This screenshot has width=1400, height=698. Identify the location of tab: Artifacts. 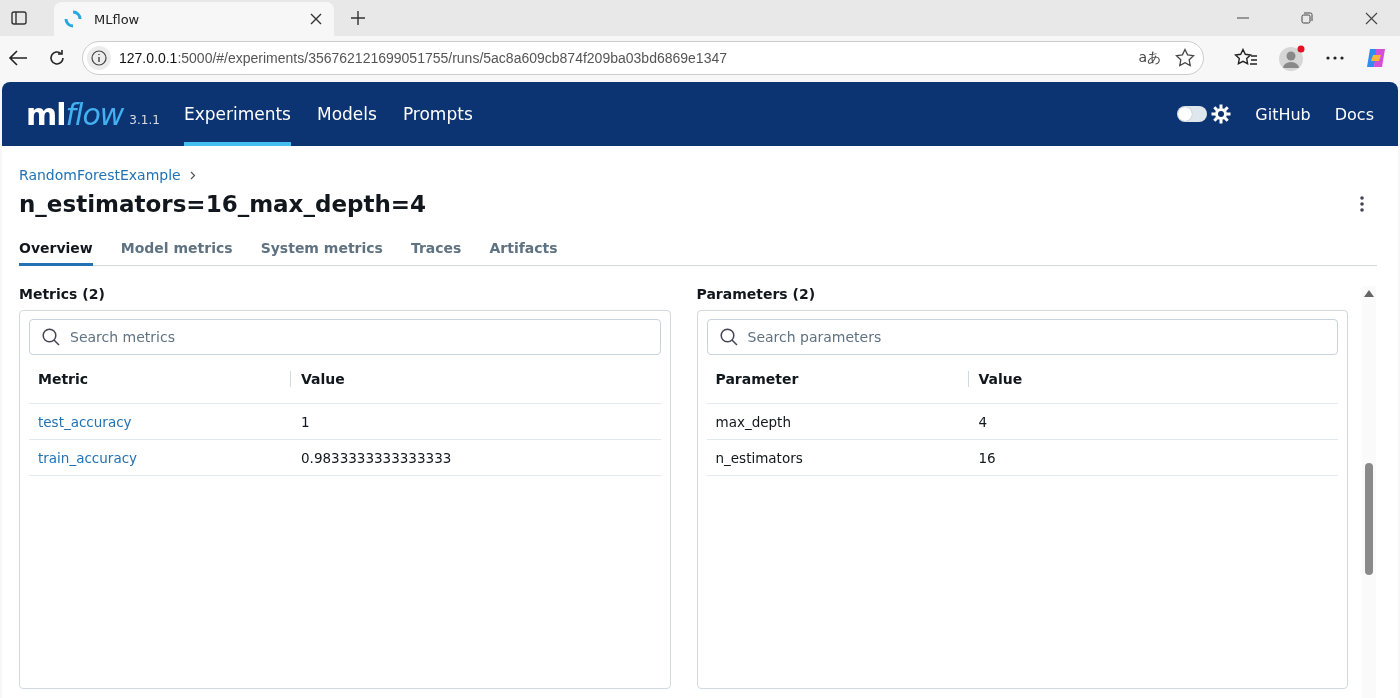
(523, 251).